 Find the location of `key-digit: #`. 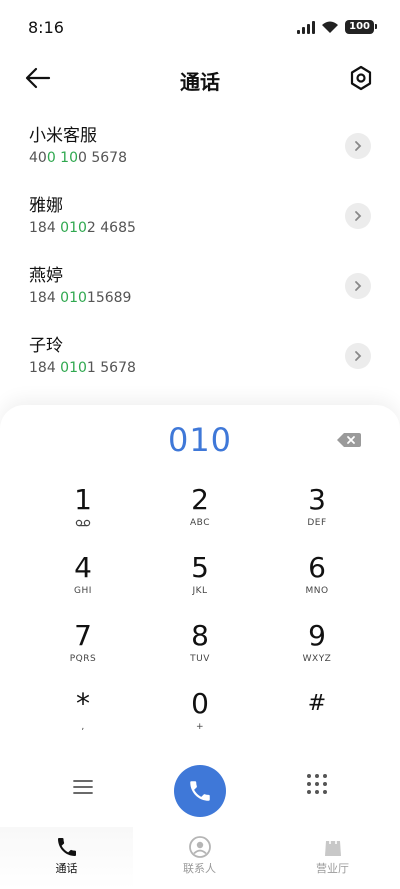

key-digit: # is located at coordinates (317, 703).